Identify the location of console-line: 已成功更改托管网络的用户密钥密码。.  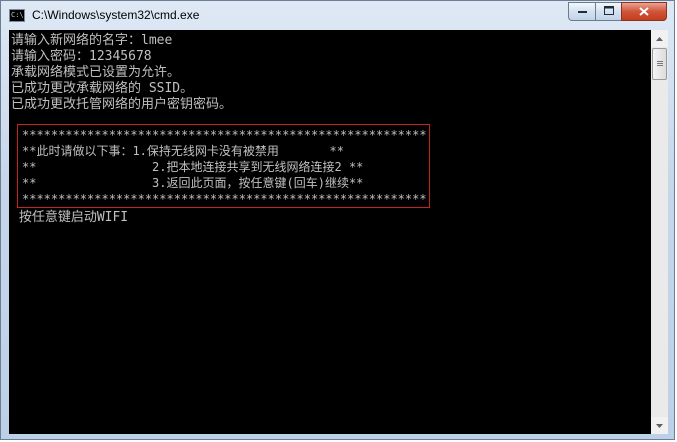
(122, 104).